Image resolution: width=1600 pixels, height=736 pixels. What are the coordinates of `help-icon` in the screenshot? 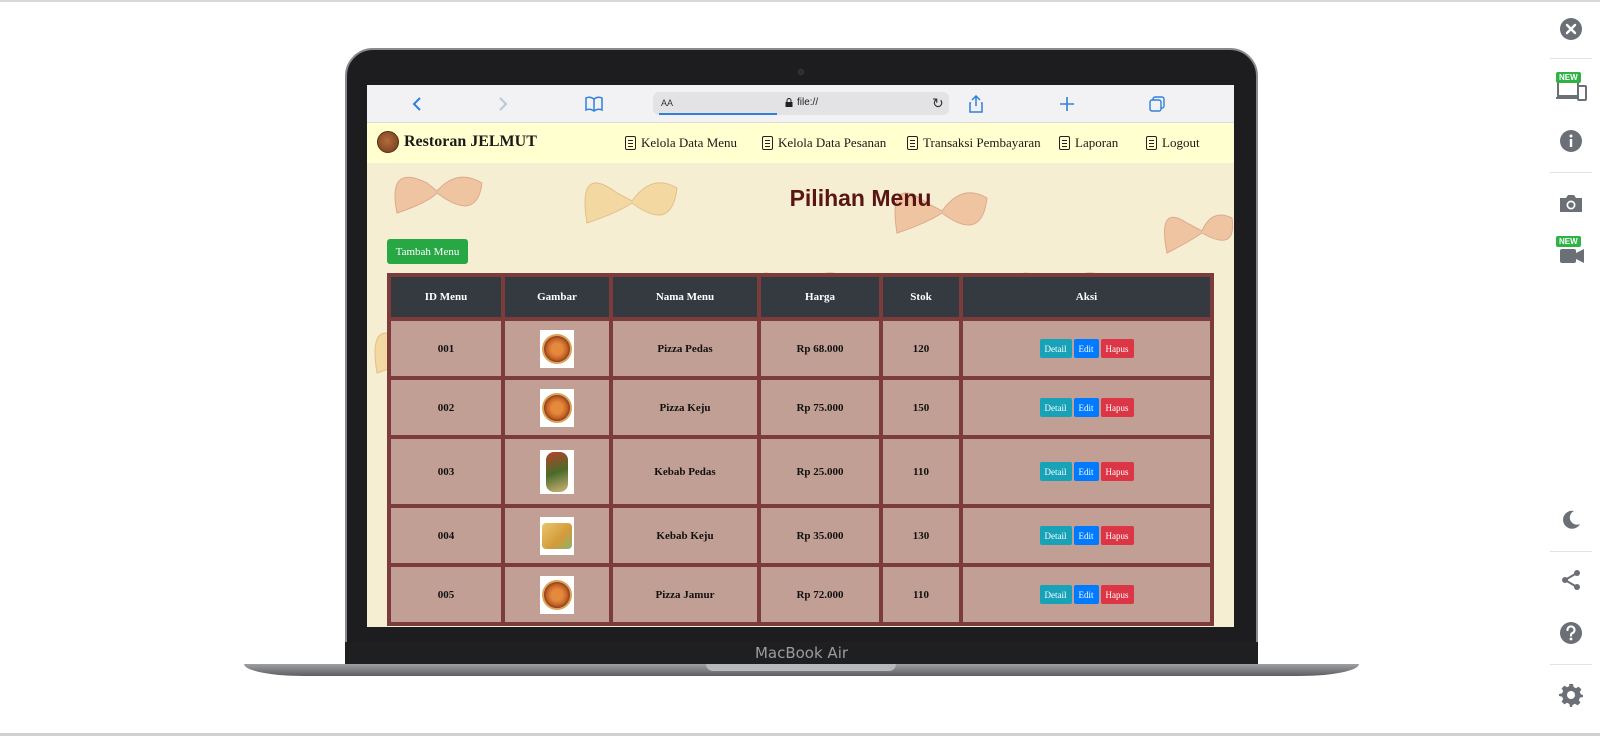 It's located at (1571, 633).